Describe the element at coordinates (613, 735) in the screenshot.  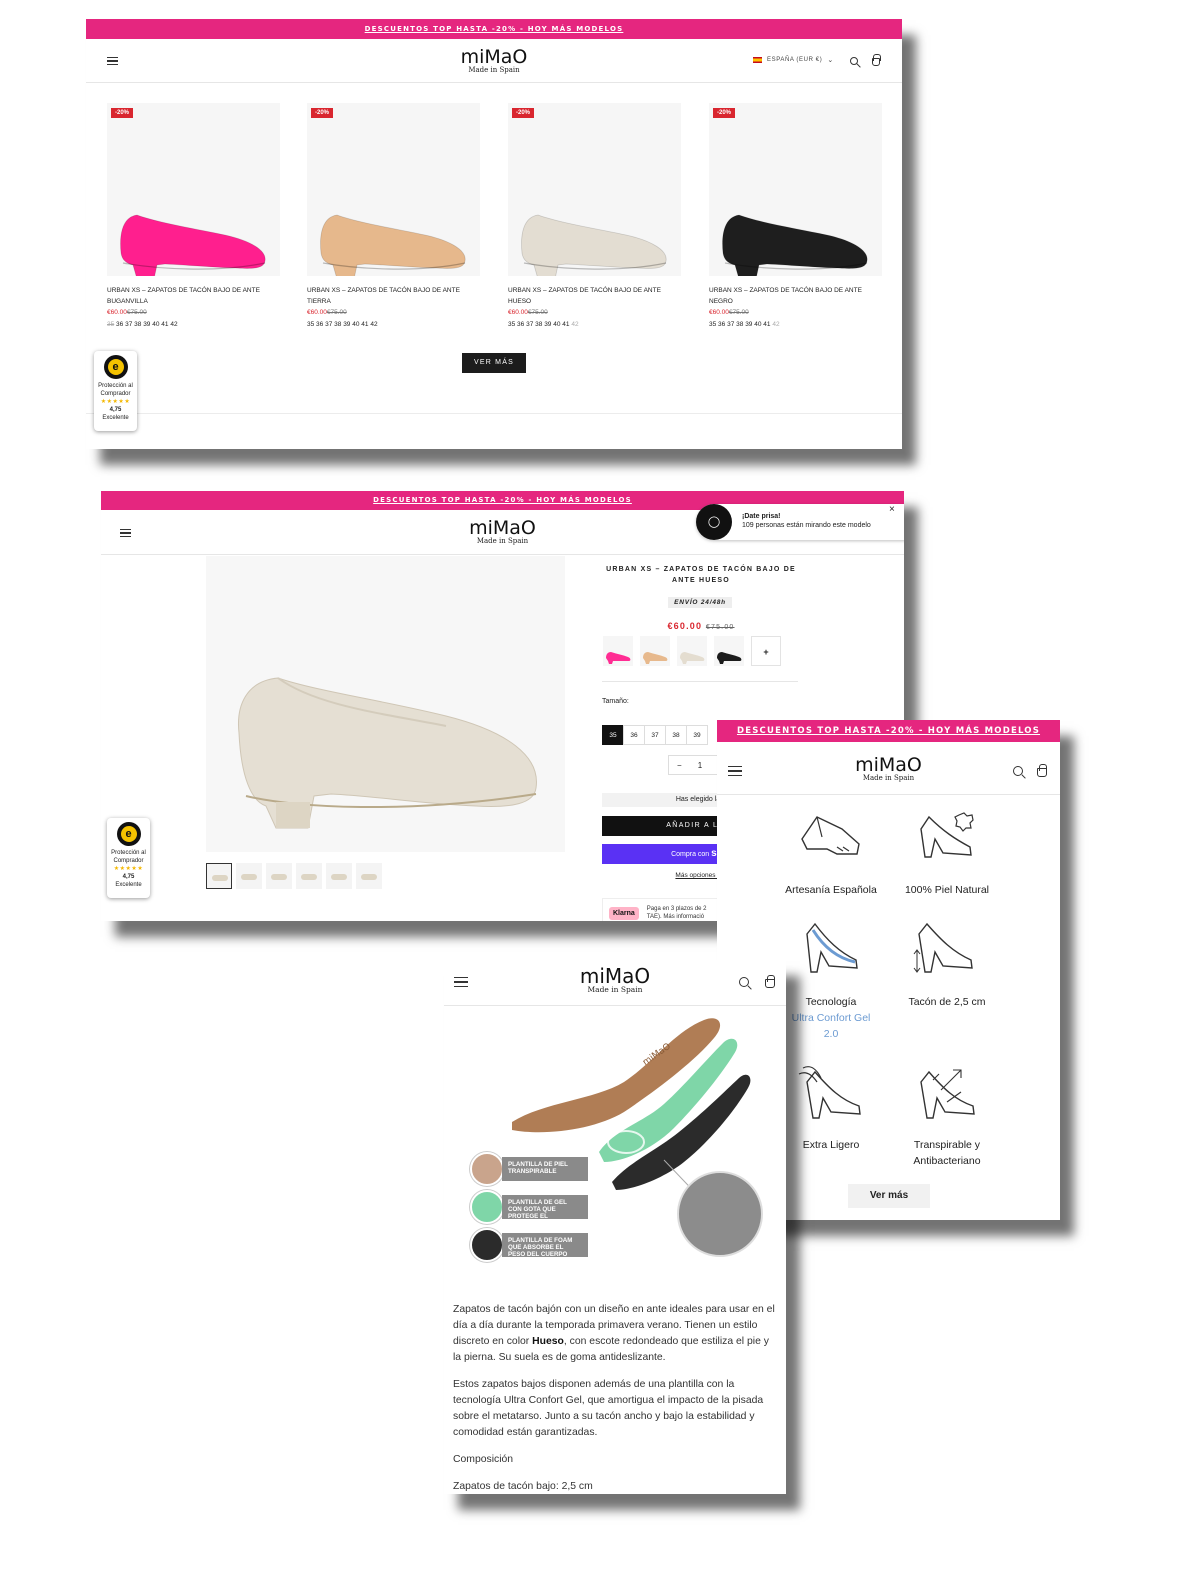
I see `size-button: 35` at that location.